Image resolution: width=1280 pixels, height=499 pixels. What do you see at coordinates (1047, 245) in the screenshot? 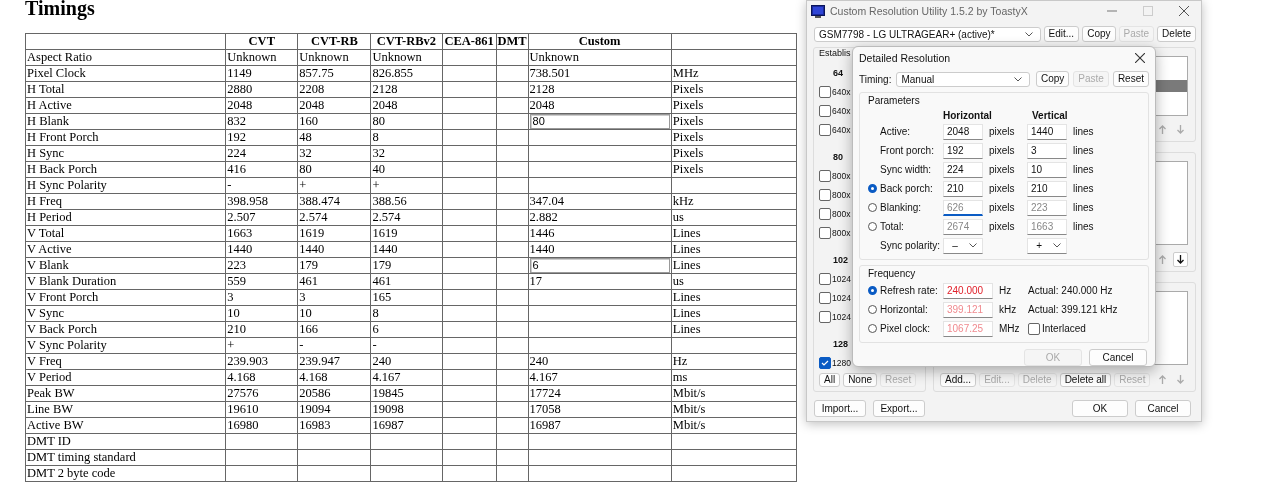
I see `polarity-dropdown: +` at bounding box center [1047, 245].